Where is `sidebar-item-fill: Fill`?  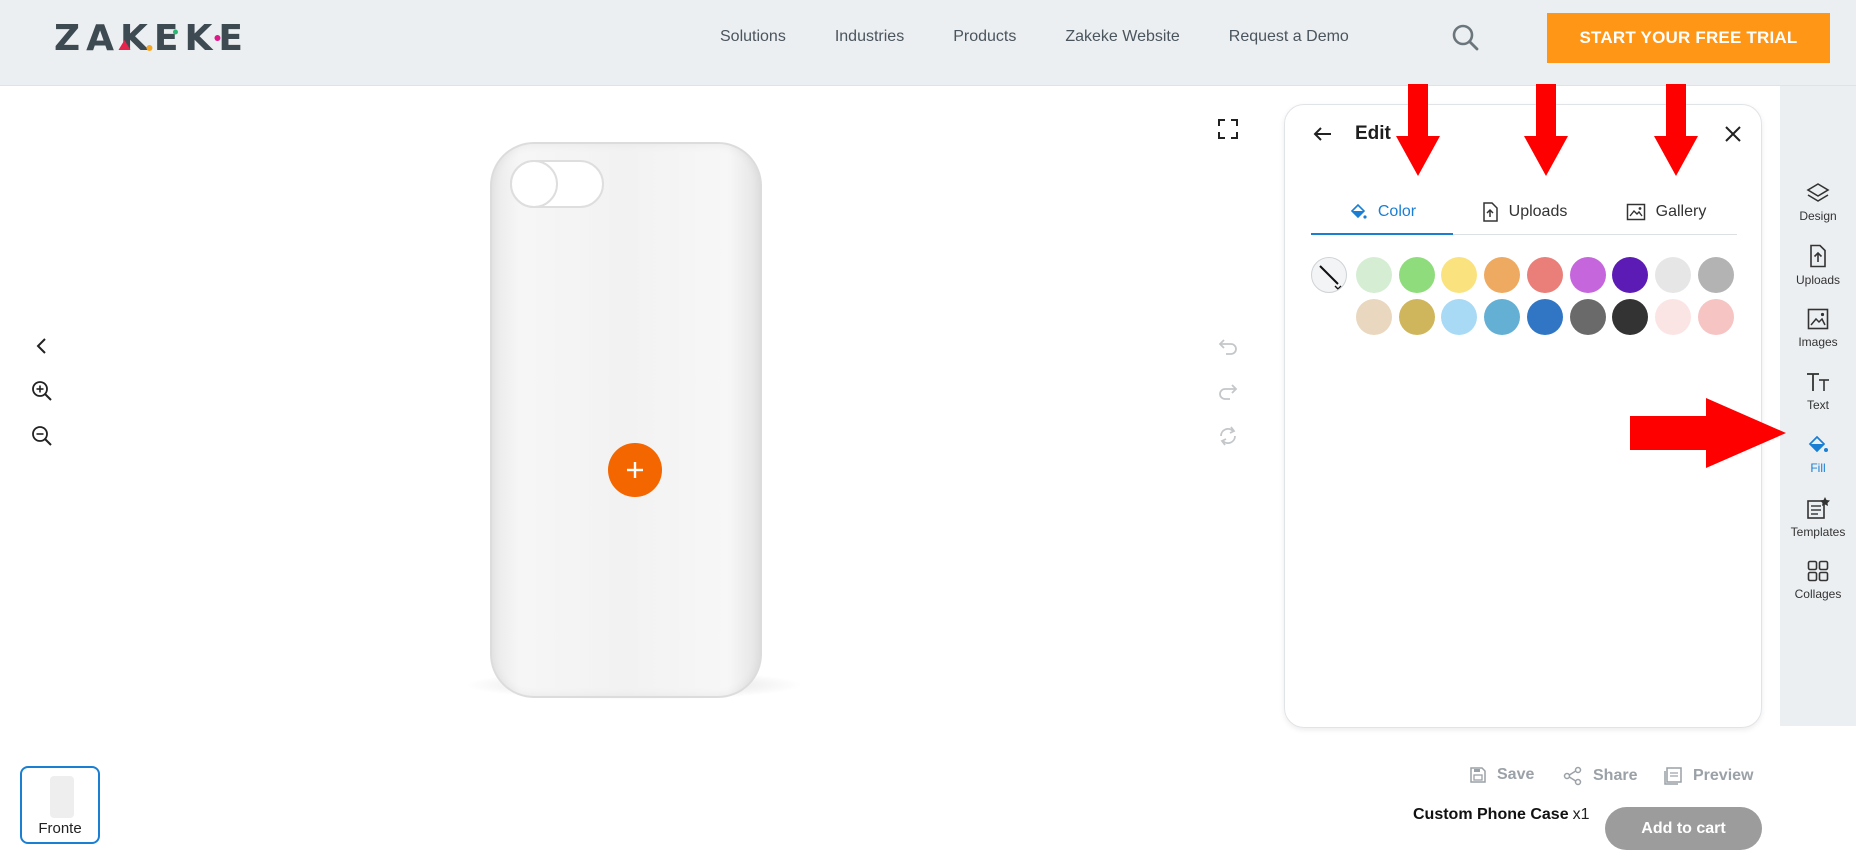 sidebar-item-fill: Fill is located at coordinates (1818, 454).